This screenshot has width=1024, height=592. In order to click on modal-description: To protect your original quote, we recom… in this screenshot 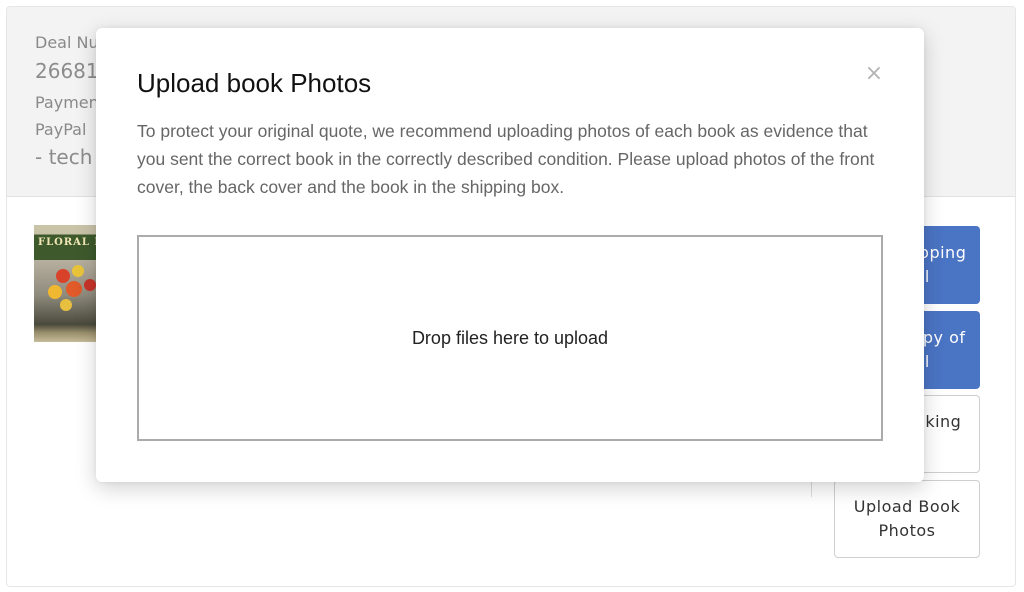, I will do `click(506, 159)`.